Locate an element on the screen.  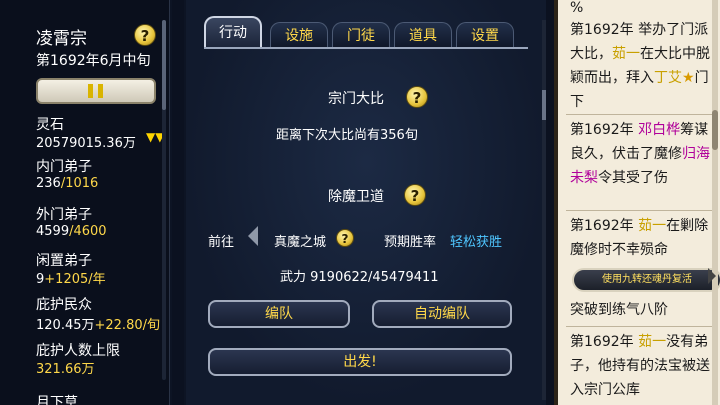
spirit-stone-label: 灵石 is located at coordinates (50, 125).